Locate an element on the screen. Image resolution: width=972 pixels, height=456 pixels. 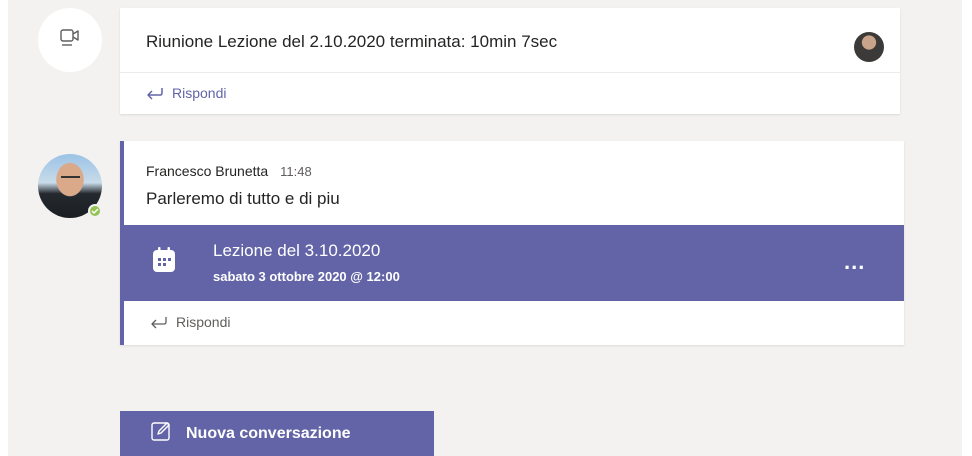
meeting-icon-badge is located at coordinates (70, 40).